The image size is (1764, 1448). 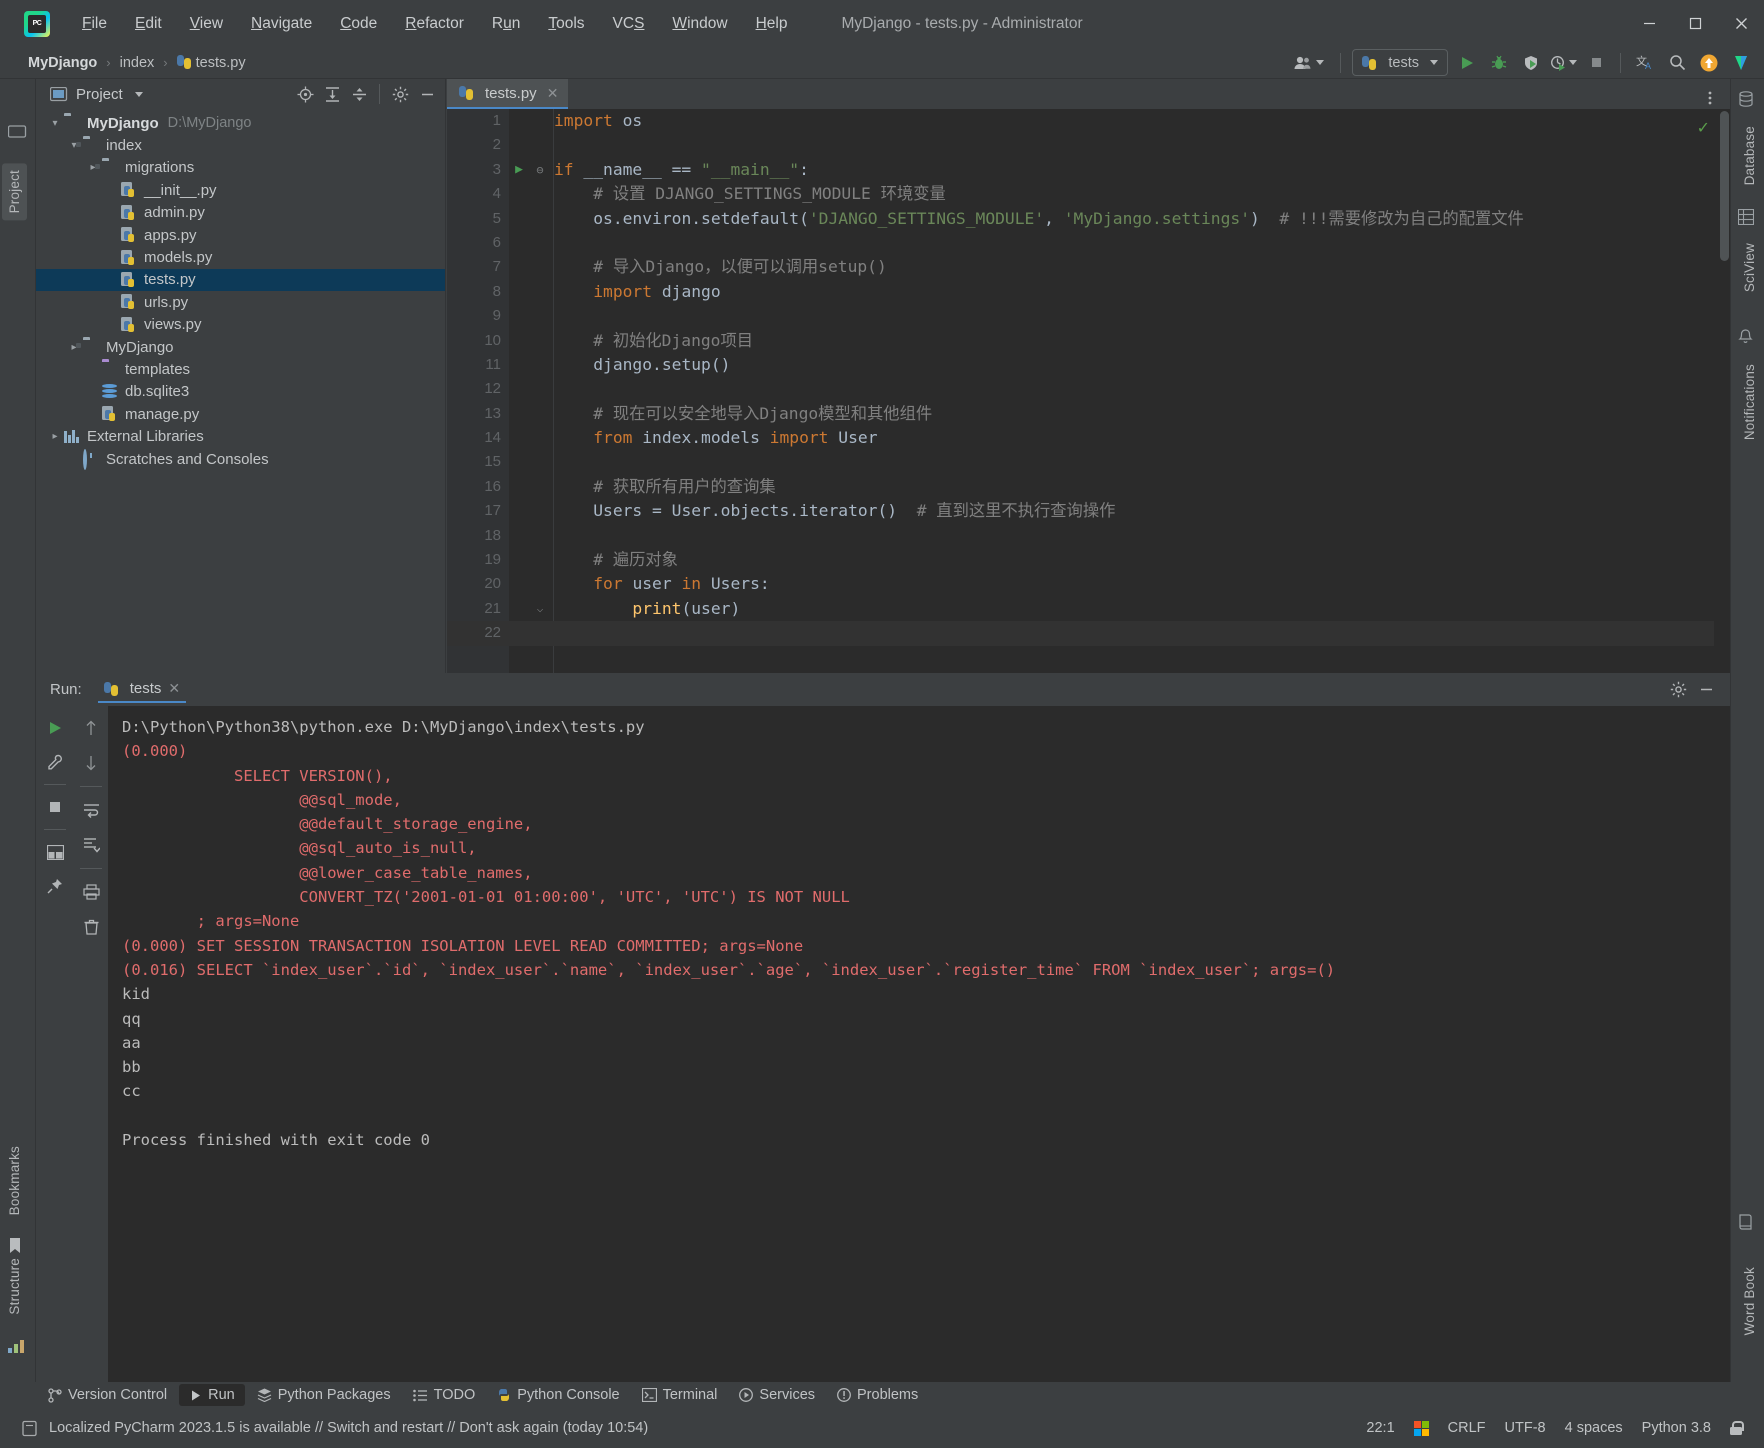 I want to click on breadcrumb-item-0: MyDjango, so click(x=62, y=63).